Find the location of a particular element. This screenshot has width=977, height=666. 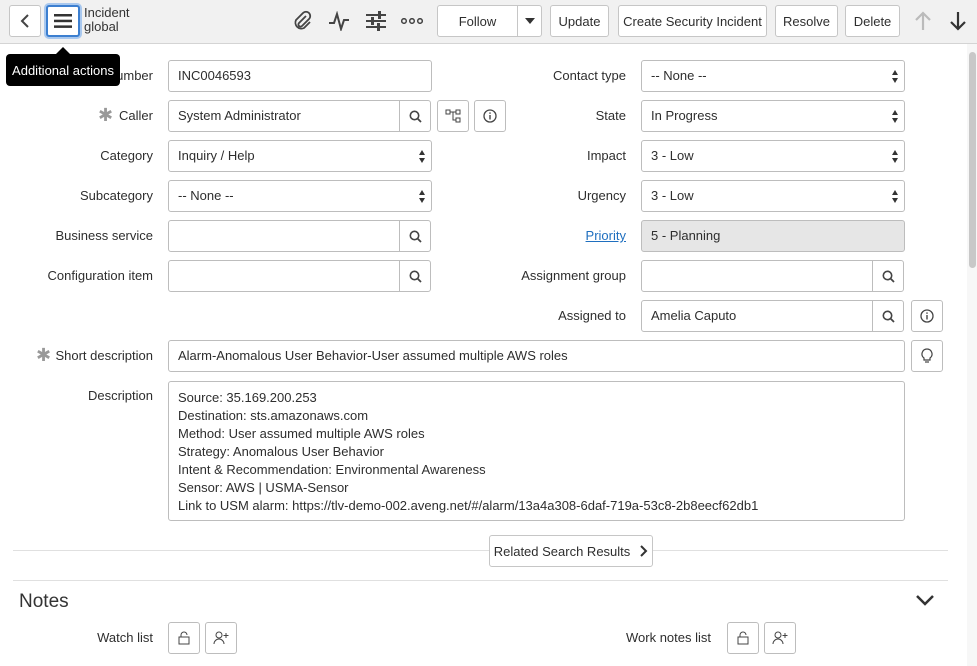

description-line: Destination: sts.amazonaws.com is located at coordinates (273, 415).